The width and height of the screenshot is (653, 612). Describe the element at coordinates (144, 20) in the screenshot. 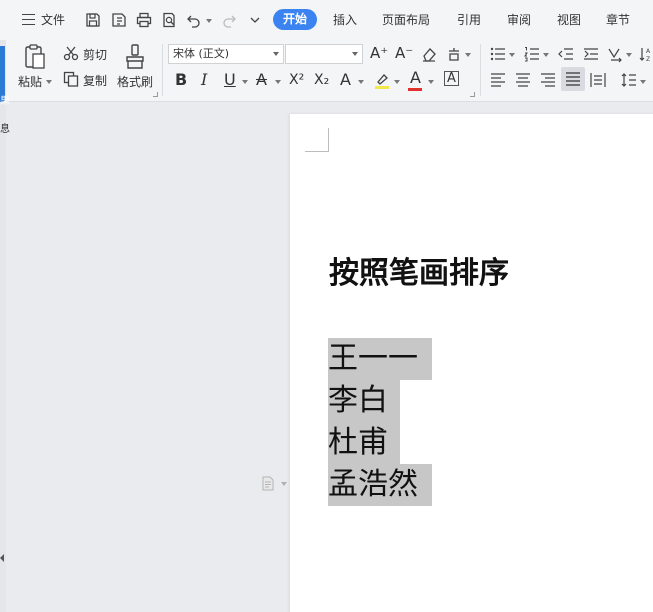

I see `print-icon` at that location.